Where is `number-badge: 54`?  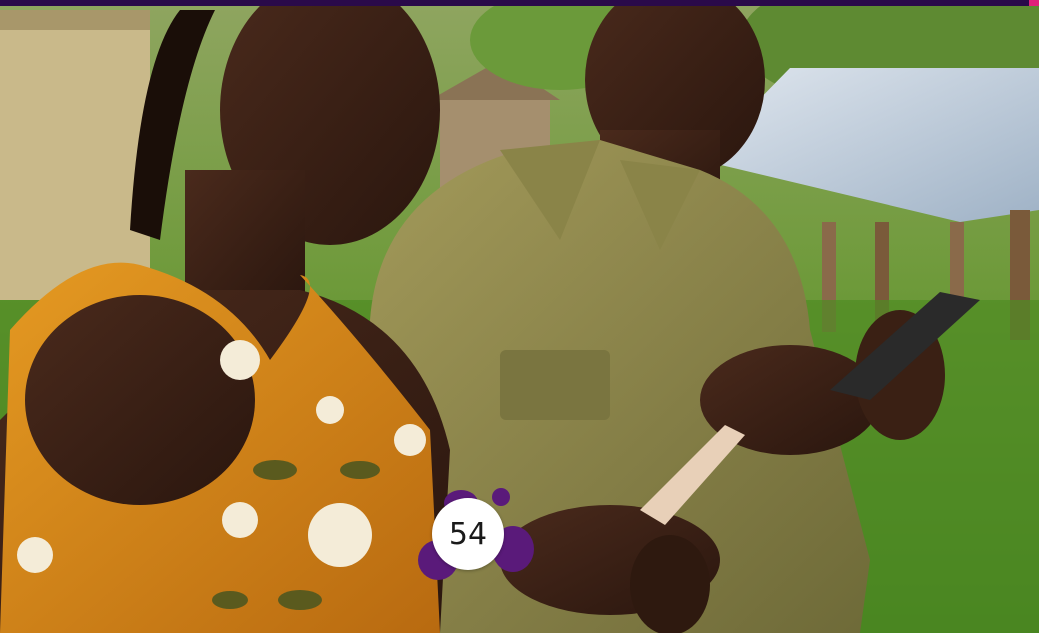 number-badge: 54 is located at coordinates (477, 540).